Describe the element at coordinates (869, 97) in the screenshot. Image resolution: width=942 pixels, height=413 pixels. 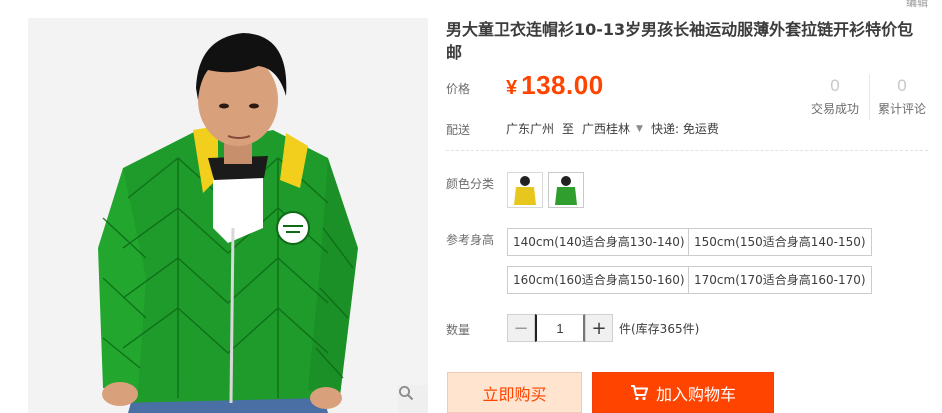
I see `stat-divider` at that location.